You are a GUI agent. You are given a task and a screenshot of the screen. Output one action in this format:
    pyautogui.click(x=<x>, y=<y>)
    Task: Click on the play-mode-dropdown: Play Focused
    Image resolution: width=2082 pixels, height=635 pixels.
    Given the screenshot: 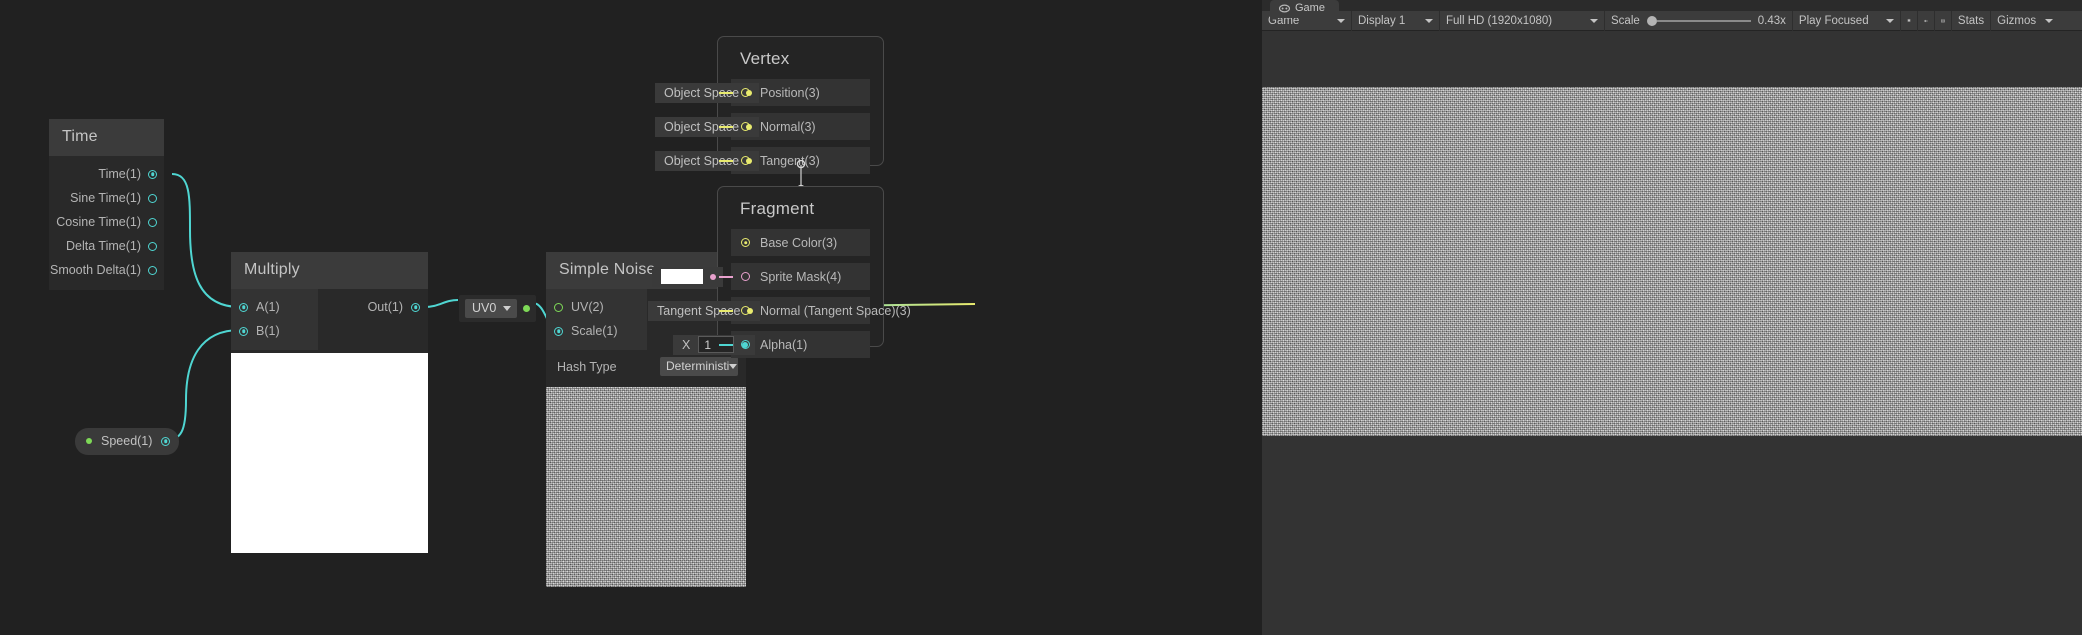 What is the action you would take?
    pyautogui.click(x=1847, y=20)
    